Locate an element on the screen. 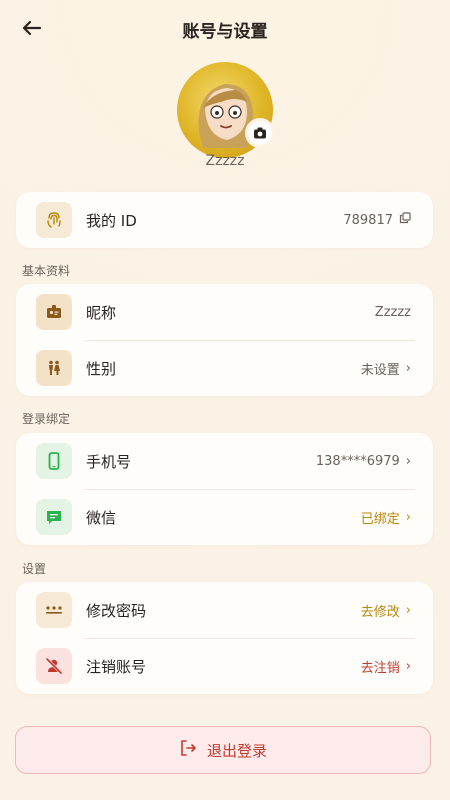  my-id-value: 789817 is located at coordinates (368, 220).